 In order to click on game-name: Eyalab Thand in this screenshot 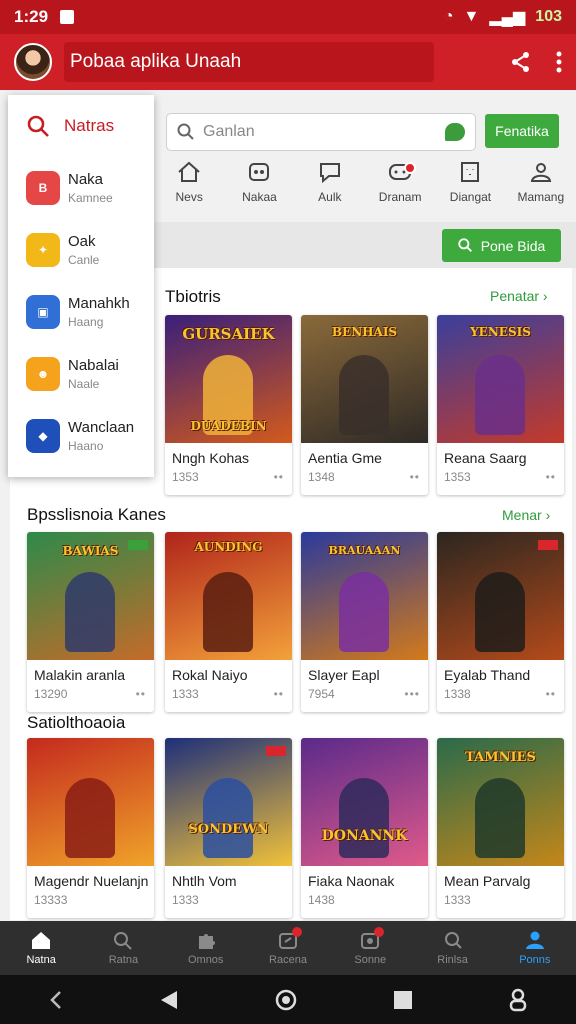, I will do `click(487, 675)`.